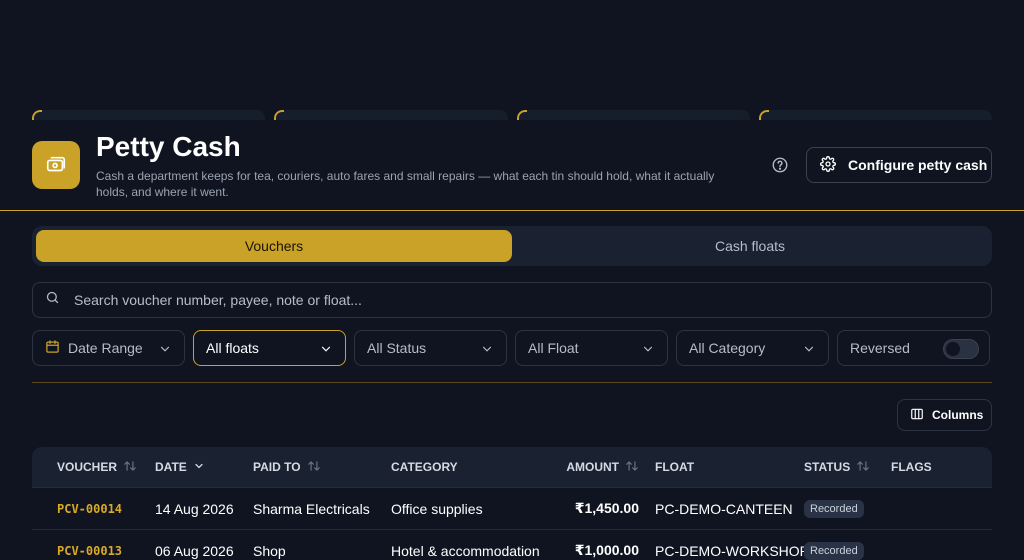 This screenshot has height=560, width=1024. I want to click on columns-label: Columns, so click(958, 415).